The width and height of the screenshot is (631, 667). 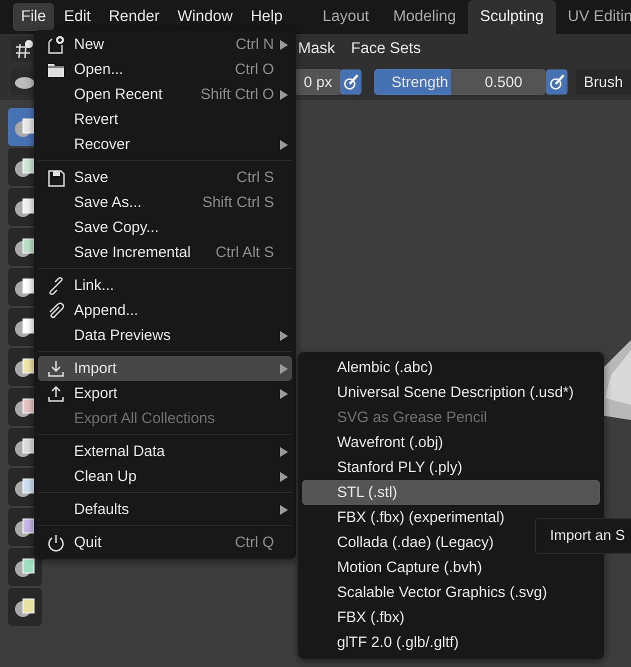 I want to click on slider-label: Strength, so click(x=420, y=82).